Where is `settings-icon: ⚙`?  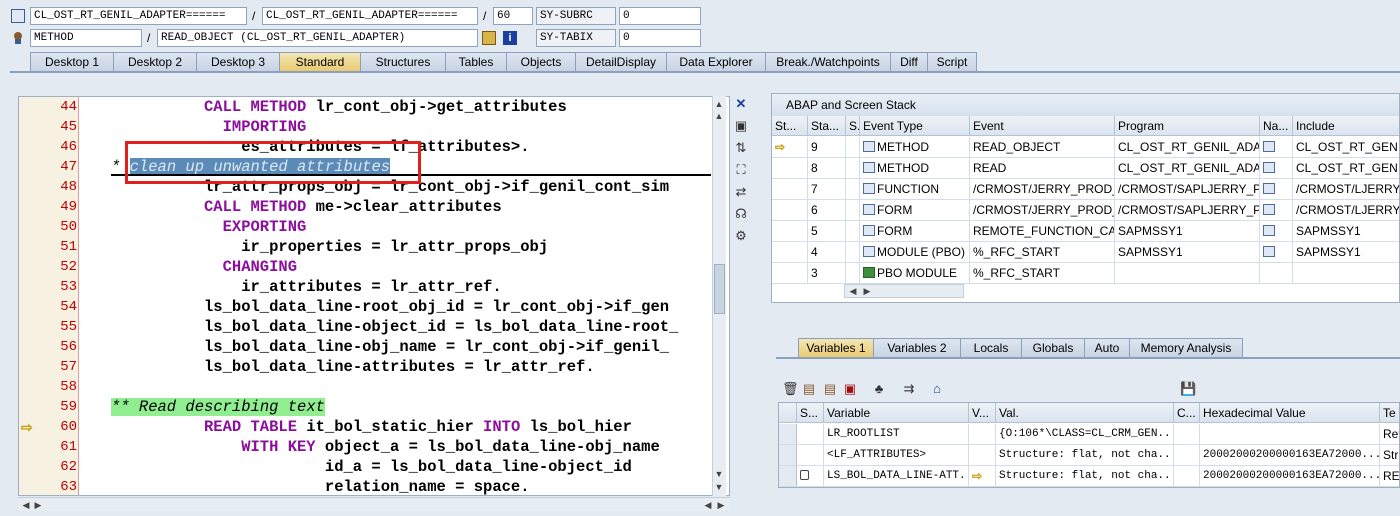 settings-icon: ⚙ is located at coordinates (741, 236).